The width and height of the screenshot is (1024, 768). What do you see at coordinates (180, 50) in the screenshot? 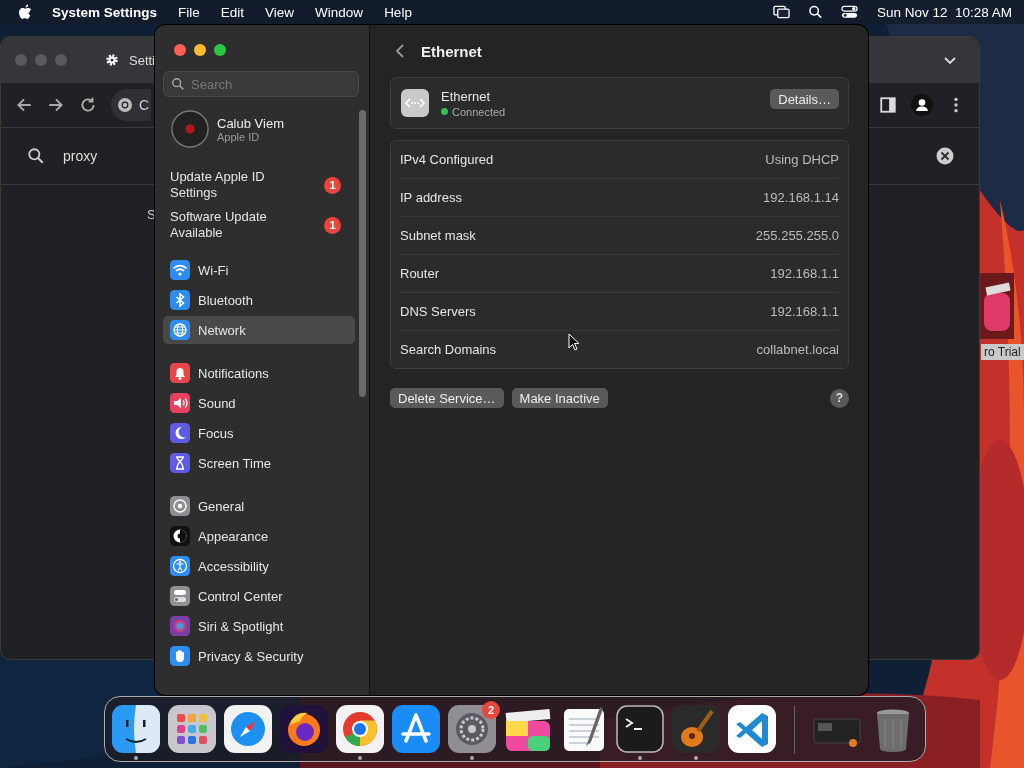
I see `close-button` at bounding box center [180, 50].